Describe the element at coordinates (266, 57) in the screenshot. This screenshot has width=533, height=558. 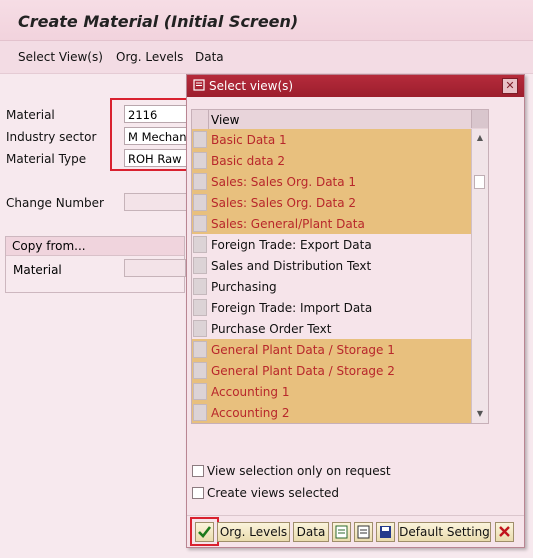
I see `menu-bar: Select View(s) Org. Levels Data` at that location.